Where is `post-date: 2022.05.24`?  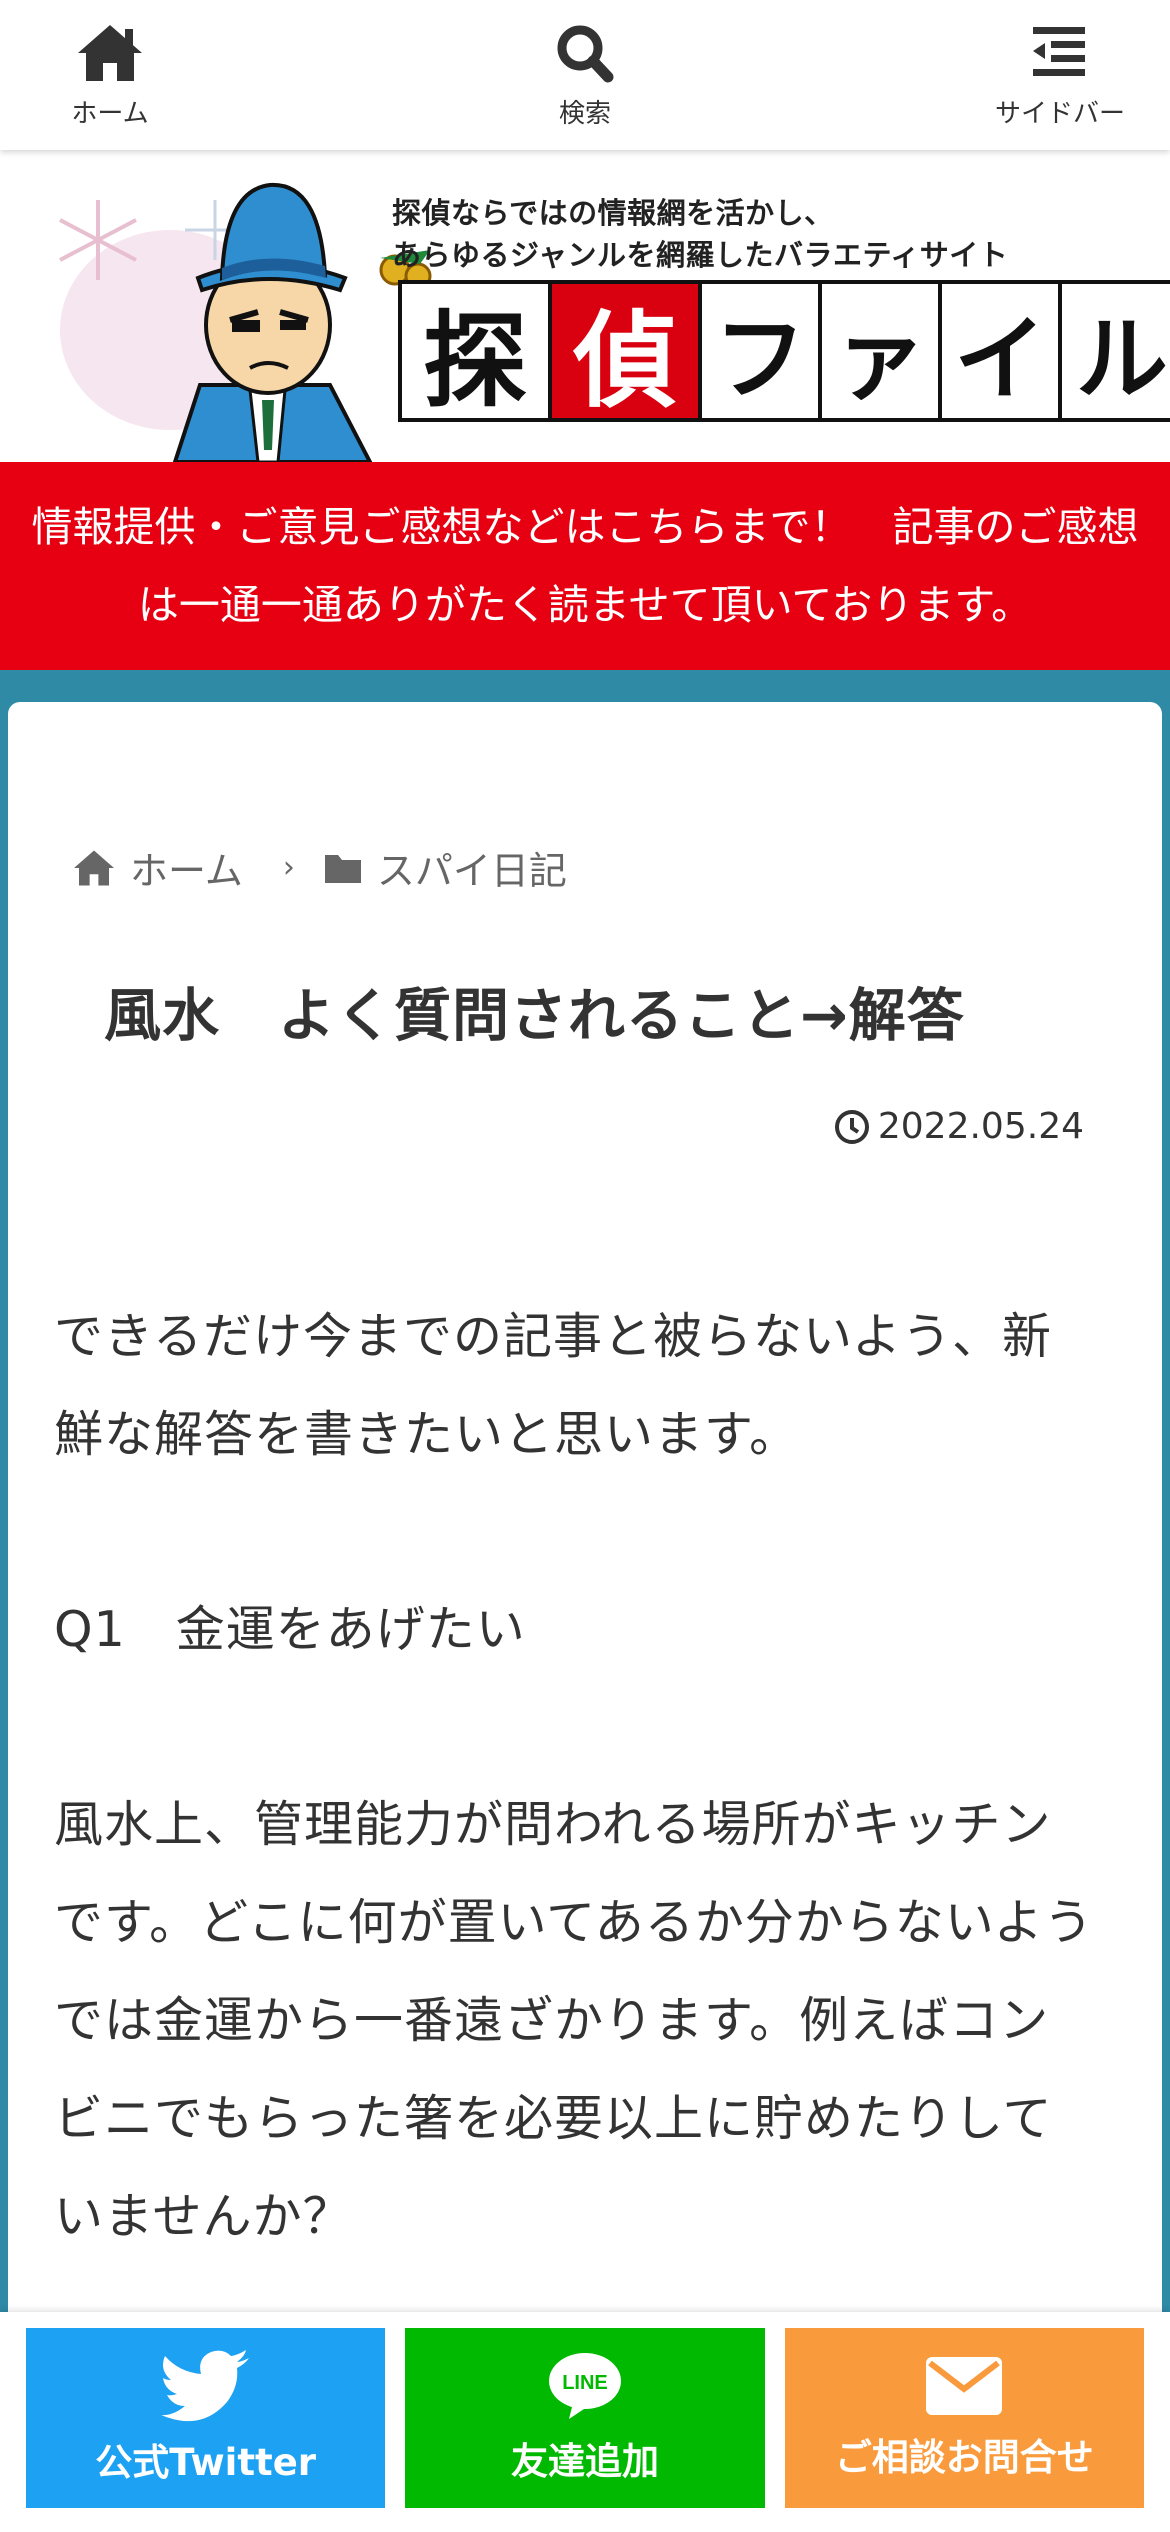 post-date: 2022.05.24 is located at coordinates (959, 1126).